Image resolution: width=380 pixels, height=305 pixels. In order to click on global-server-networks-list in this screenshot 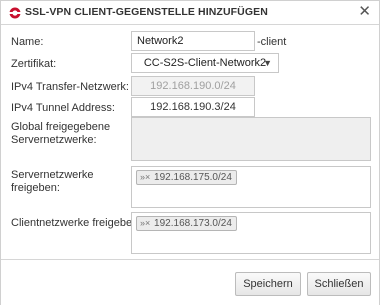, I will do `click(251, 139)`.